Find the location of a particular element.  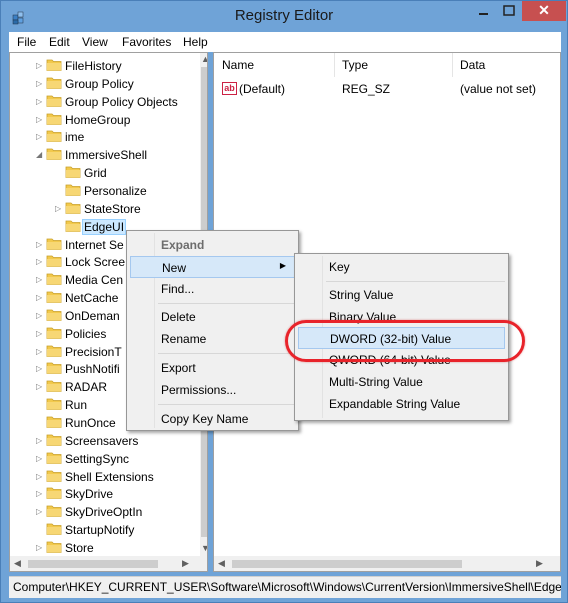

tree-item-label: Screensavers is located at coordinates (102, 440).